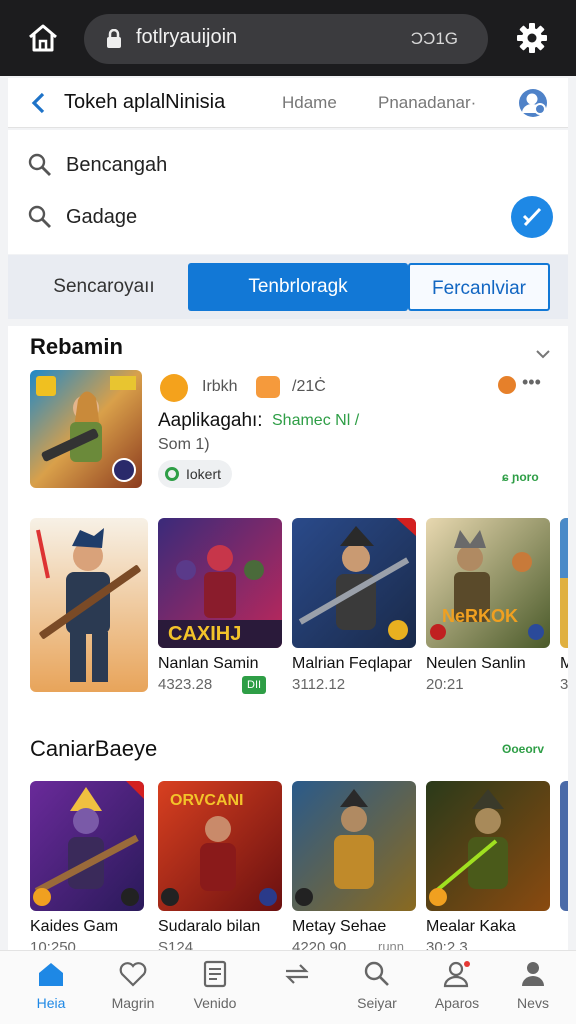 The height and width of the screenshot is (1024, 576). I want to click on browser-bar: fotlryauijoin ƆƆ1G, so click(288, 38).